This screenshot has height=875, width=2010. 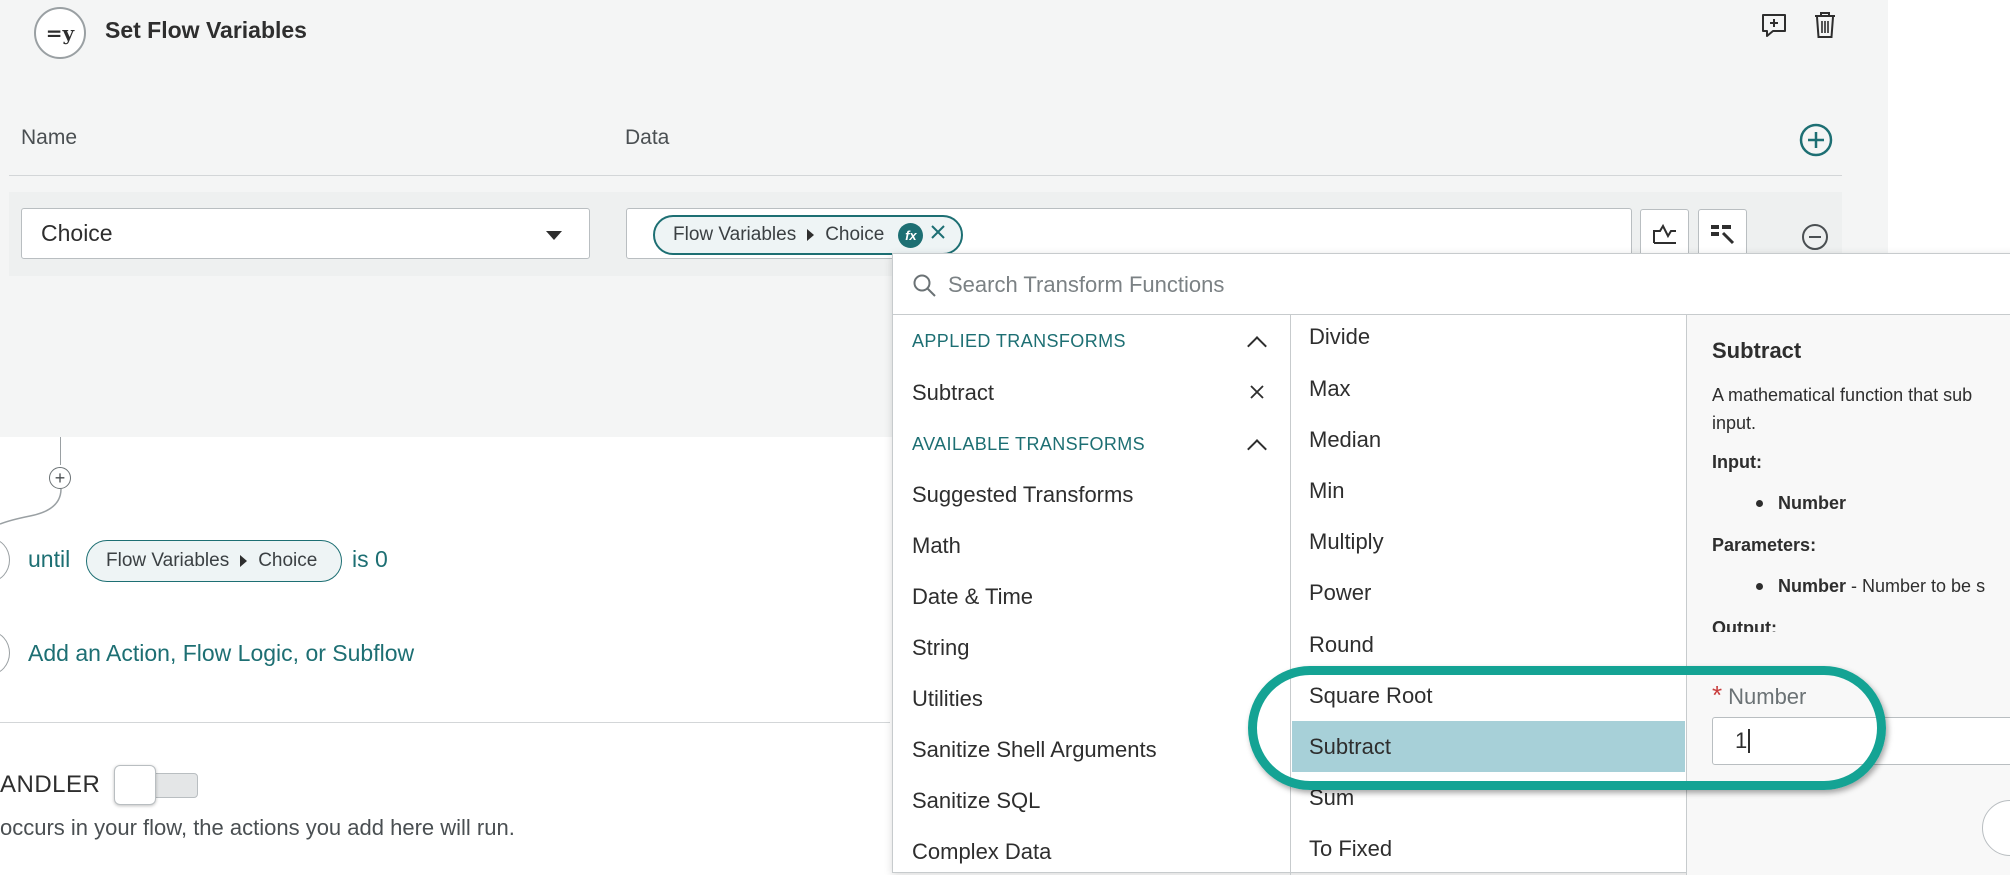 What do you see at coordinates (911, 235) in the screenshot?
I see `fx-badge-icon: fx` at bounding box center [911, 235].